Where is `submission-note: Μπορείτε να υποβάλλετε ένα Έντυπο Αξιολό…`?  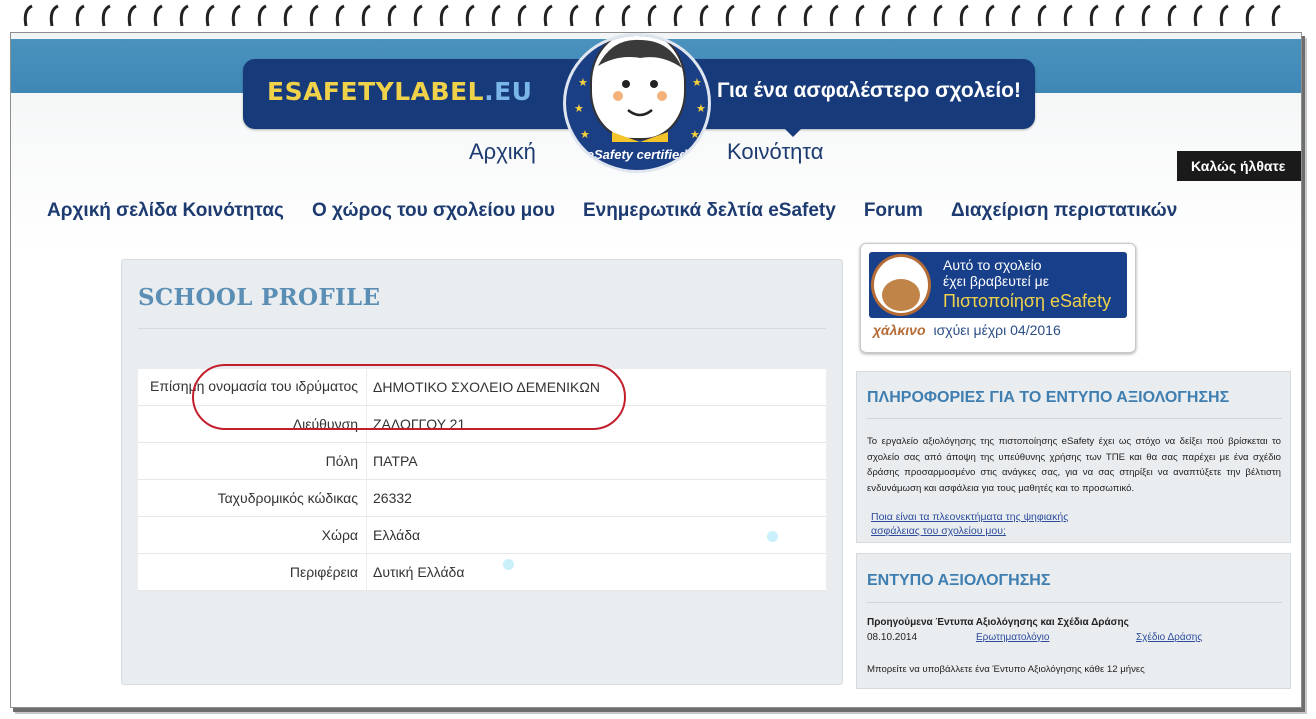 submission-note: Μπορείτε να υποβάλλετε ένα Έντυπο Αξιολό… is located at coordinates (1006, 669).